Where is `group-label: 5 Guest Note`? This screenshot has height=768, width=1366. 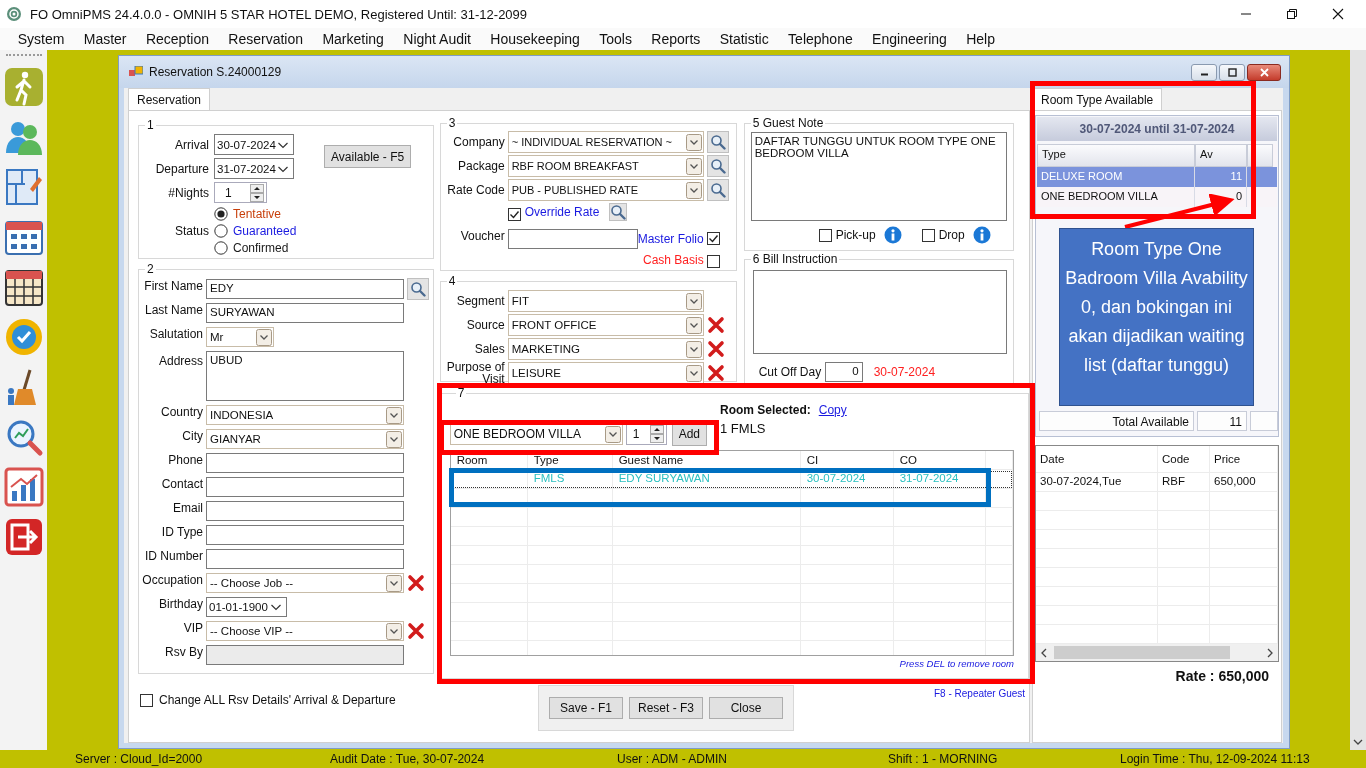
group-label: 5 Guest Note is located at coordinates (788, 123).